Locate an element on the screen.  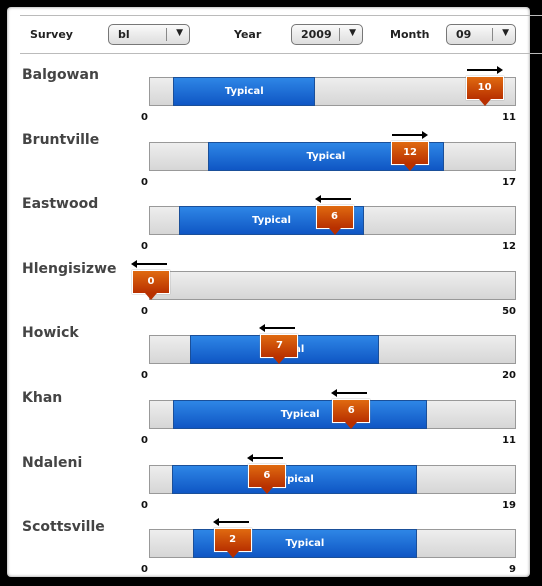
axis-max-label: 50 is located at coordinates (509, 311).